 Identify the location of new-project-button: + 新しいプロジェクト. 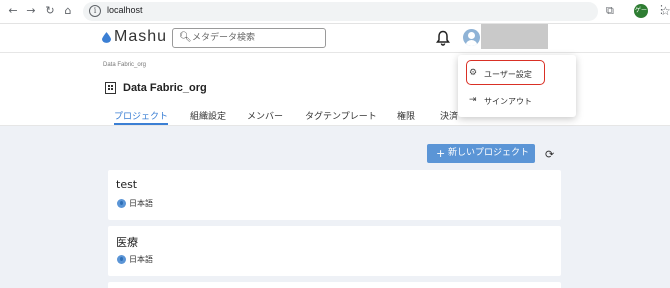
(481, 153).